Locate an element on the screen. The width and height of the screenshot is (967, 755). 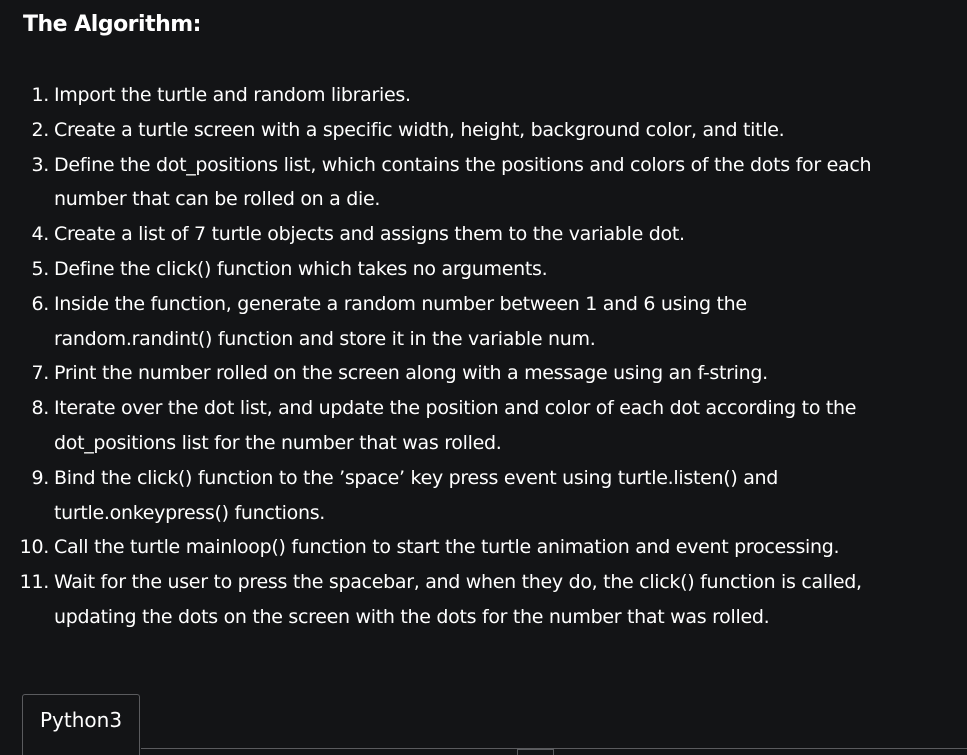
step-number: 8. is located at coordinates (40, 408).